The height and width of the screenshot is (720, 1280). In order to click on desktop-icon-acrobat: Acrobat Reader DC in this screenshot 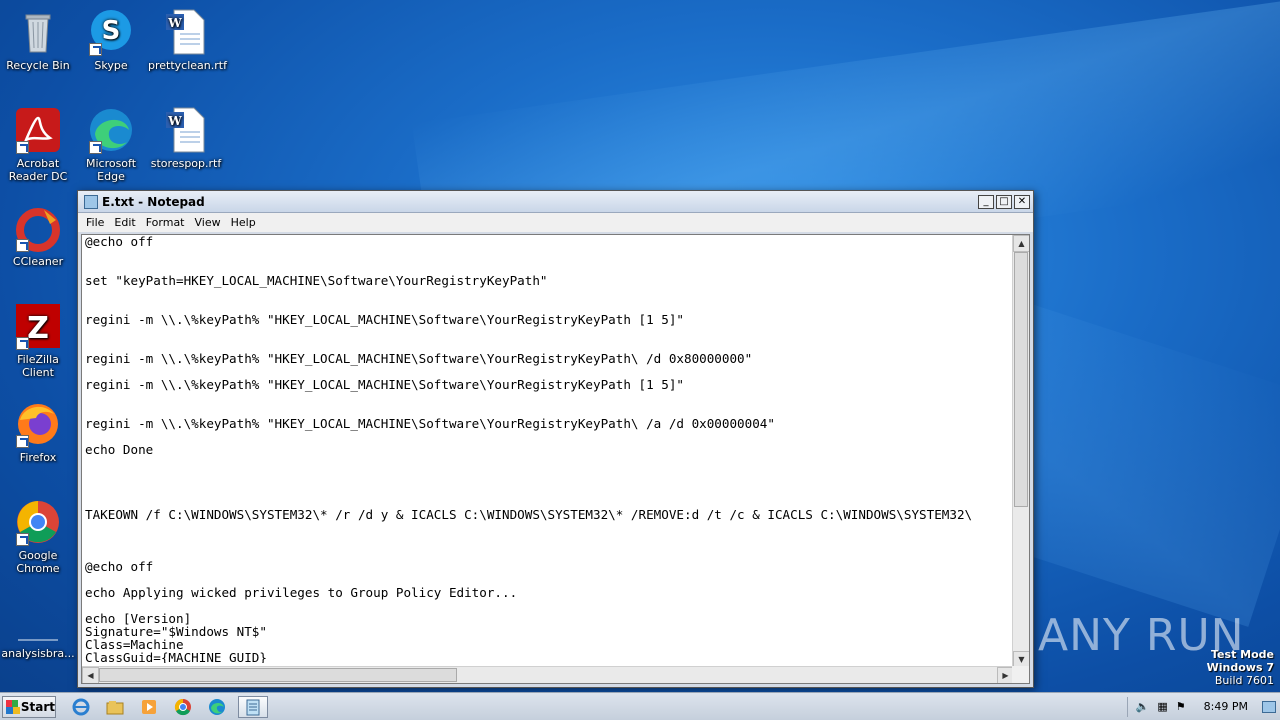, I will do `click(38, 144)`.